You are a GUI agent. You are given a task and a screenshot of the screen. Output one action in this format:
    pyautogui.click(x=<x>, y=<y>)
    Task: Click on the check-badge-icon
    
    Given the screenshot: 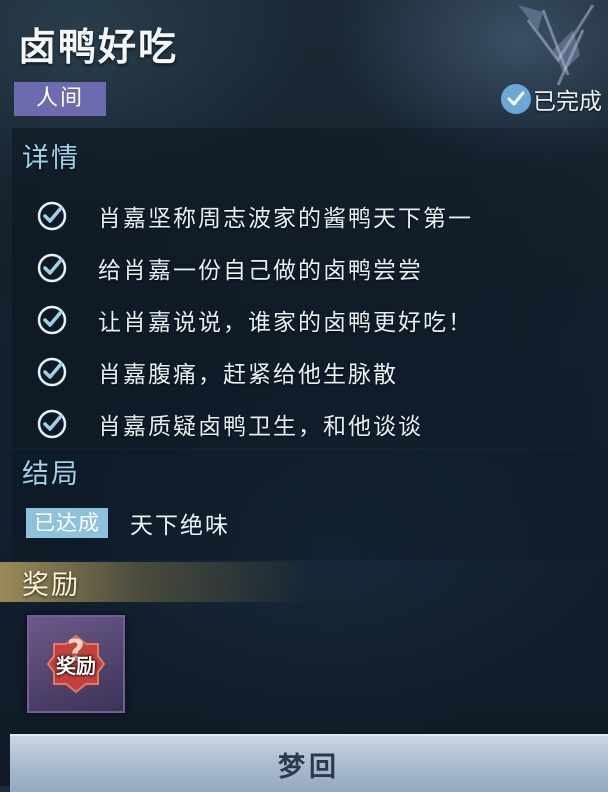 What is the action you would take?
    pyautogui.click(x=516, y=99)
    